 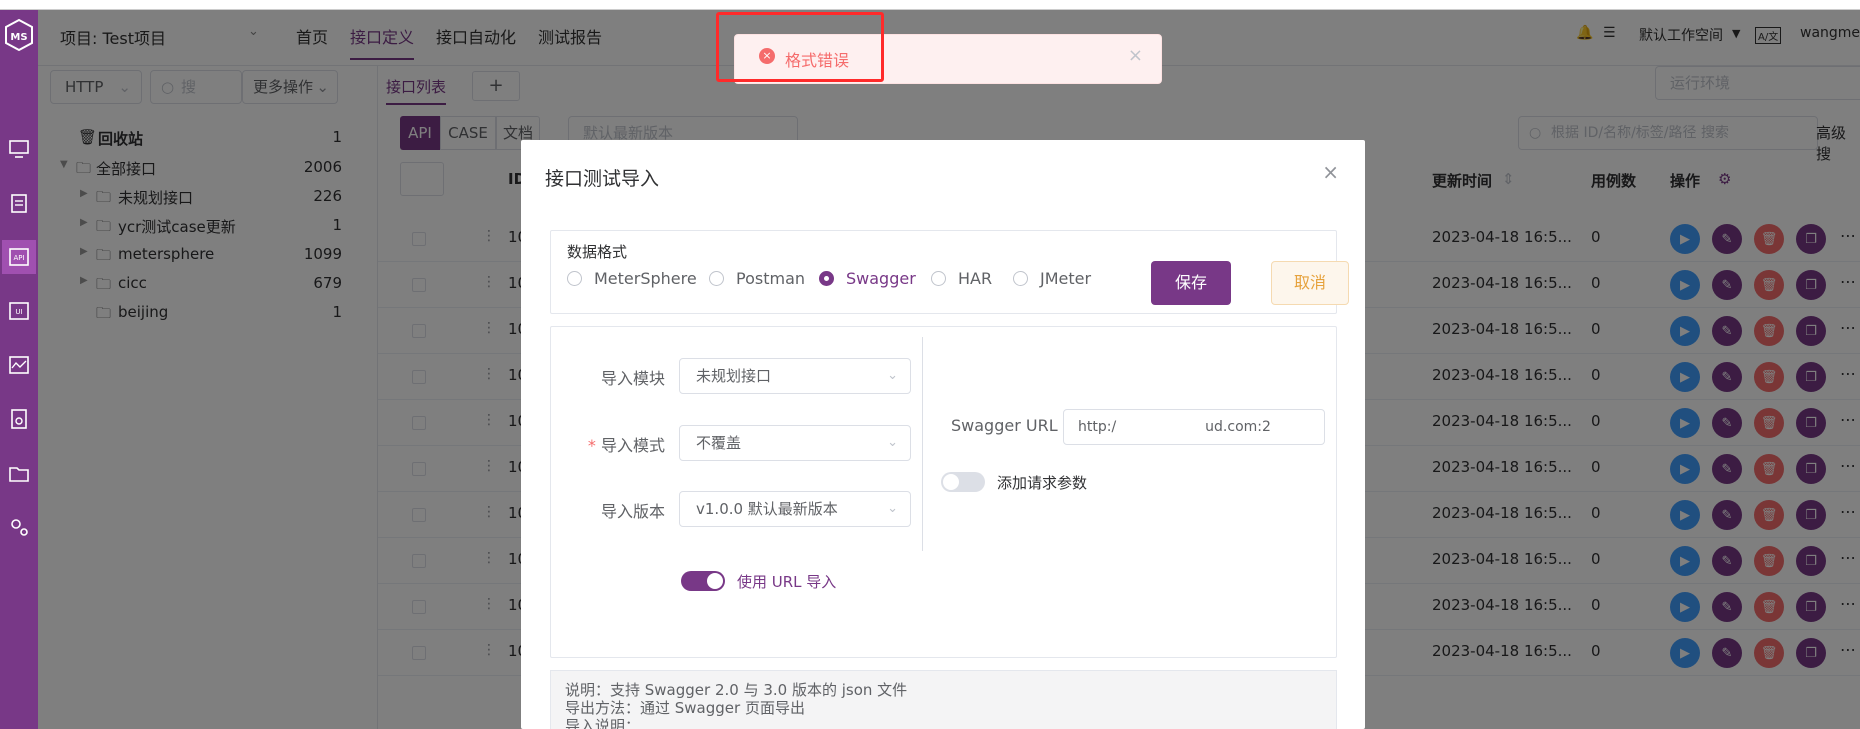 What do you see at coordinates (1135, 55) in the screenshot?
I see `toast-close-icon: ×` at bounding box center [1135, 55].